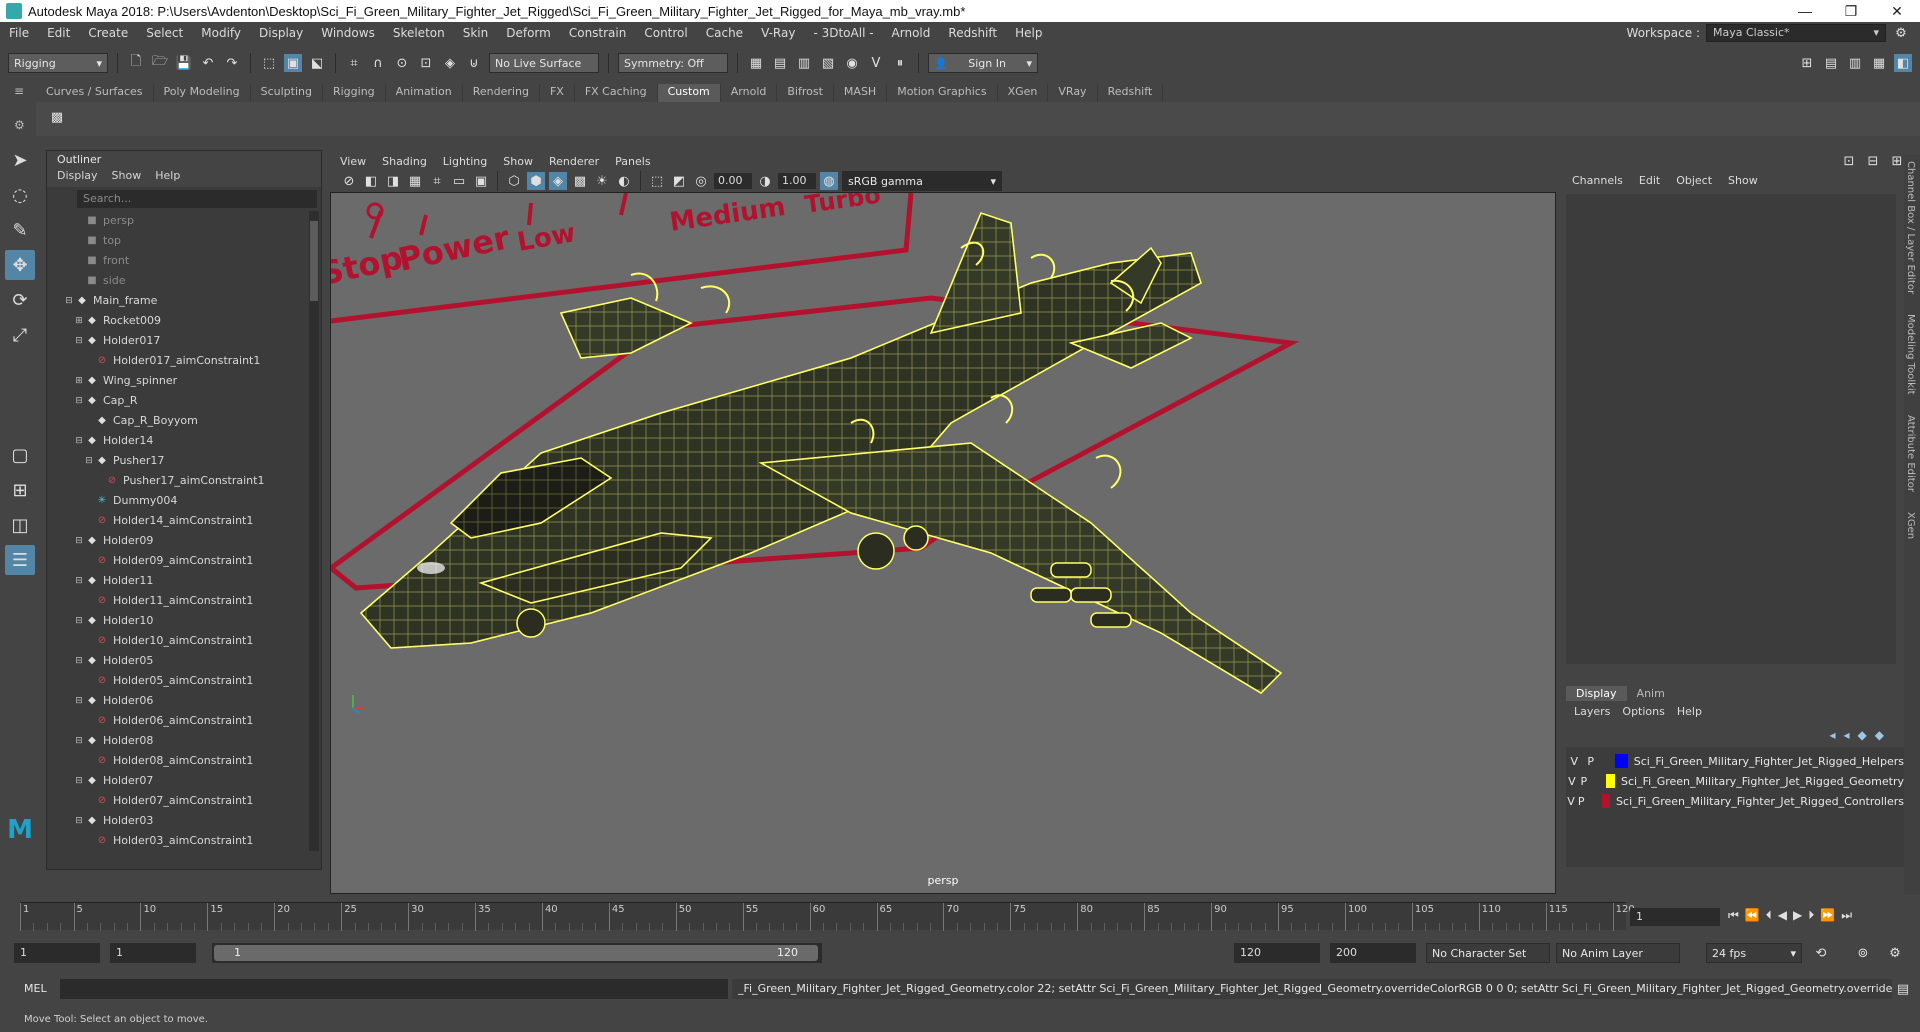  I want to click on fps-dropdown: 24 fps ▾, so click(1754, 953).